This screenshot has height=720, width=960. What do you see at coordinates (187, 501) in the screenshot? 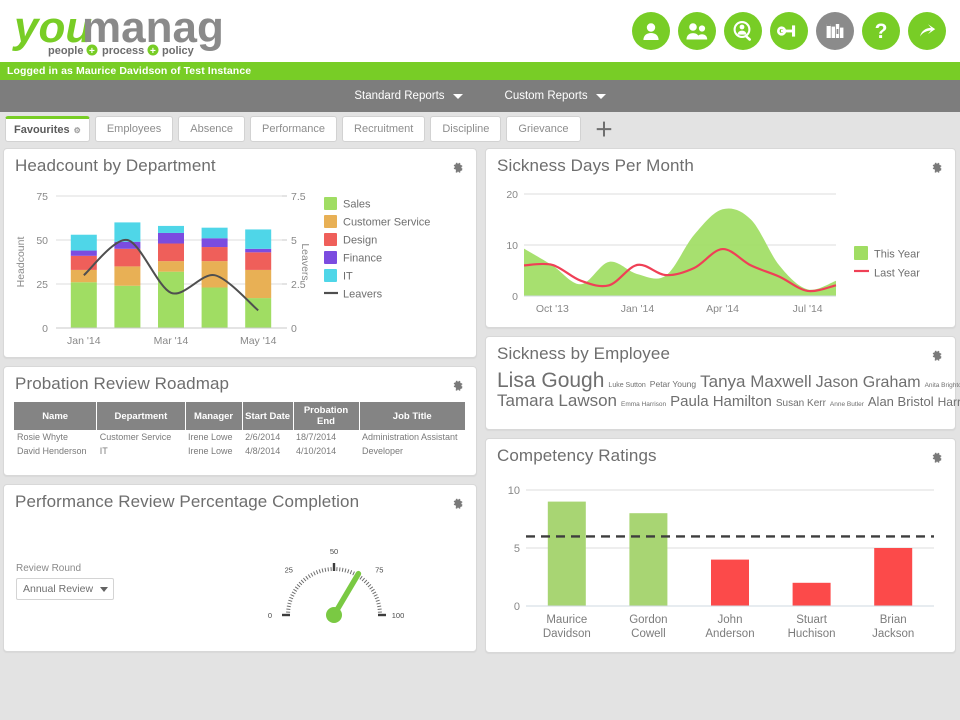
I see `card-title-performance: Performance Review Percentage Completion` at bounding box center [187, 501].